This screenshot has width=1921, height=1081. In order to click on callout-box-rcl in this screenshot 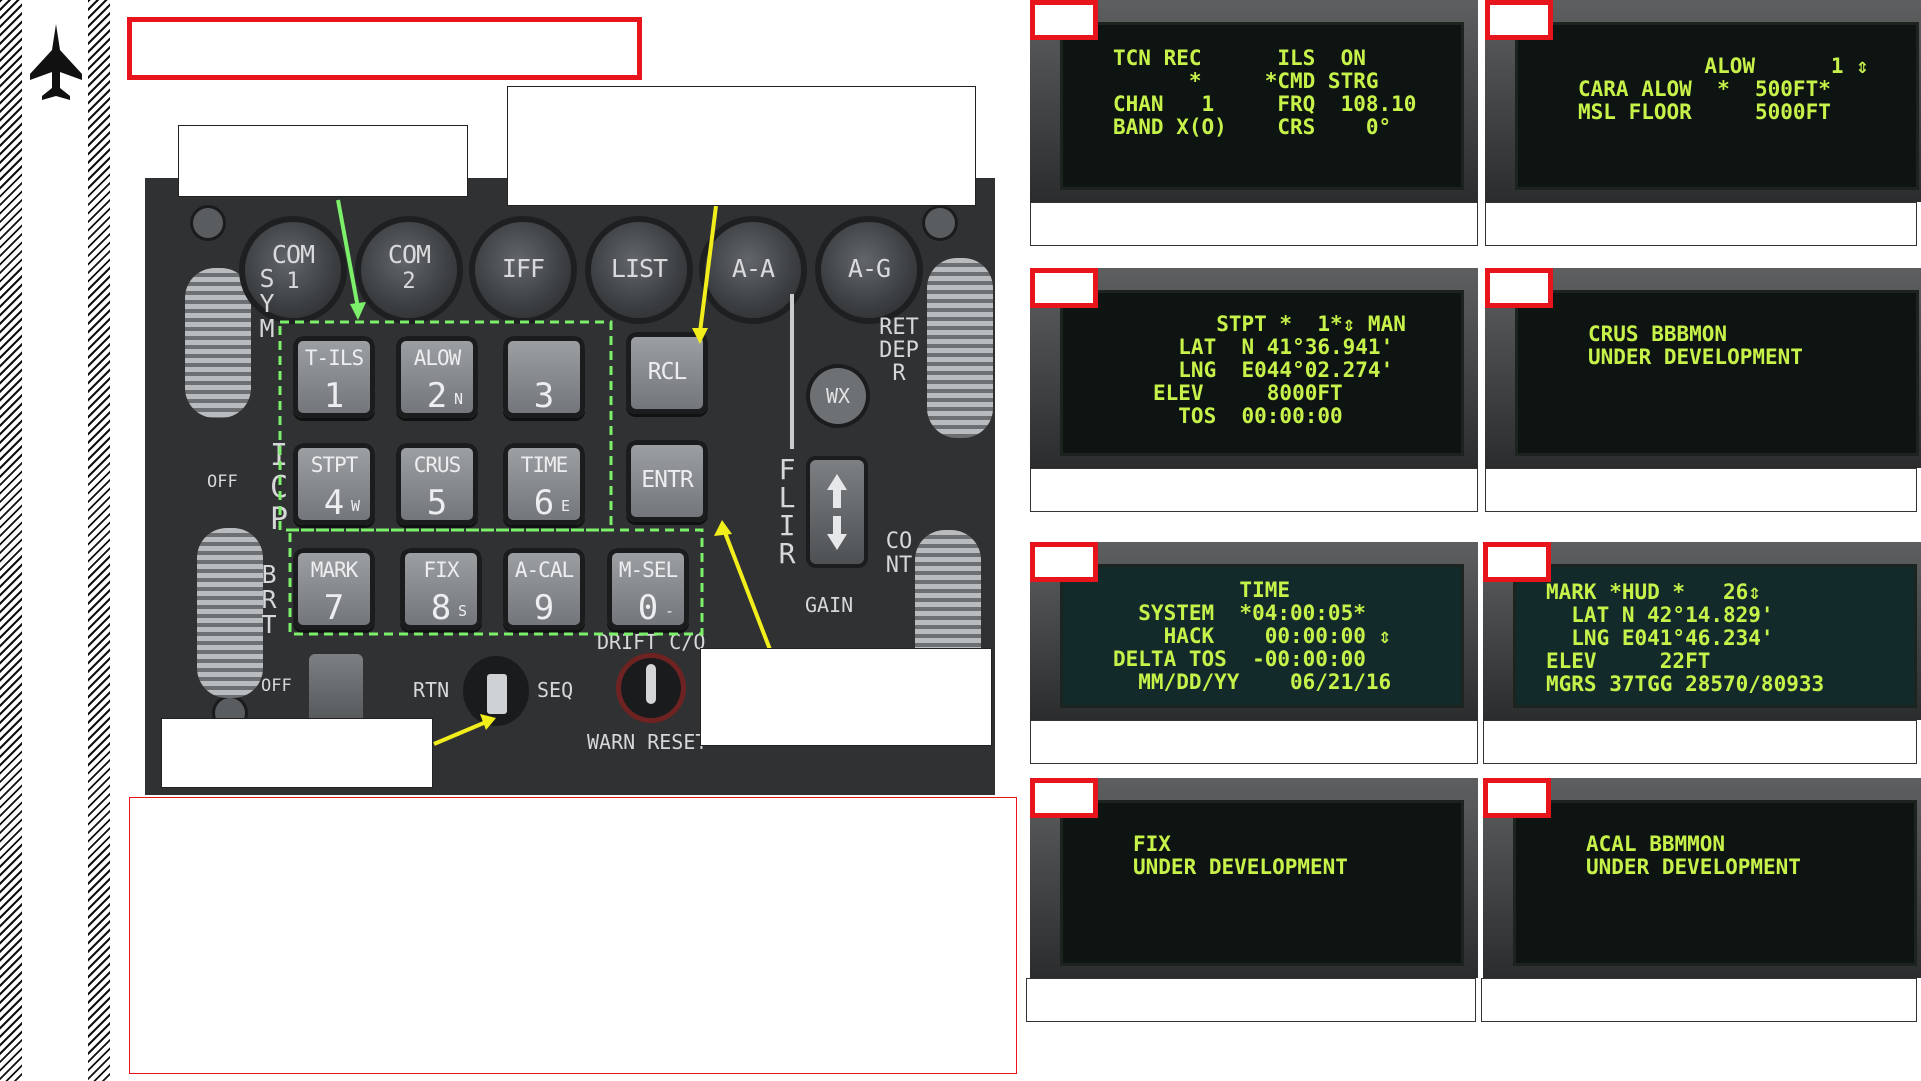, I will do `click(741, 146)`.